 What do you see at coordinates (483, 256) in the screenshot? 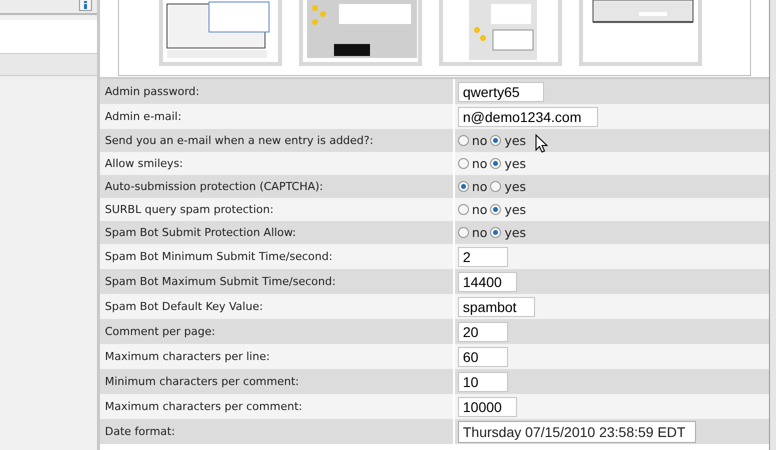
I see `text-field: 2` at bounding box center [483, 256].